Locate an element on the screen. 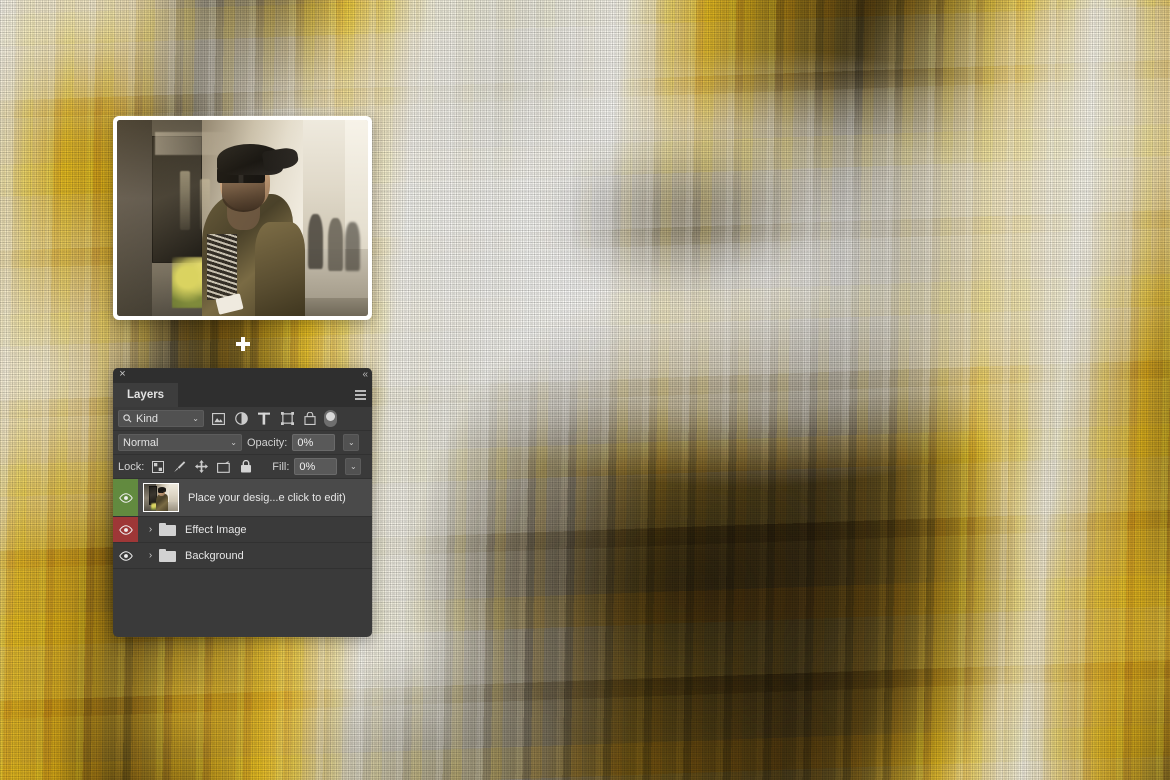  shape-layer-filter-icon is located at coordinates (287, 418).